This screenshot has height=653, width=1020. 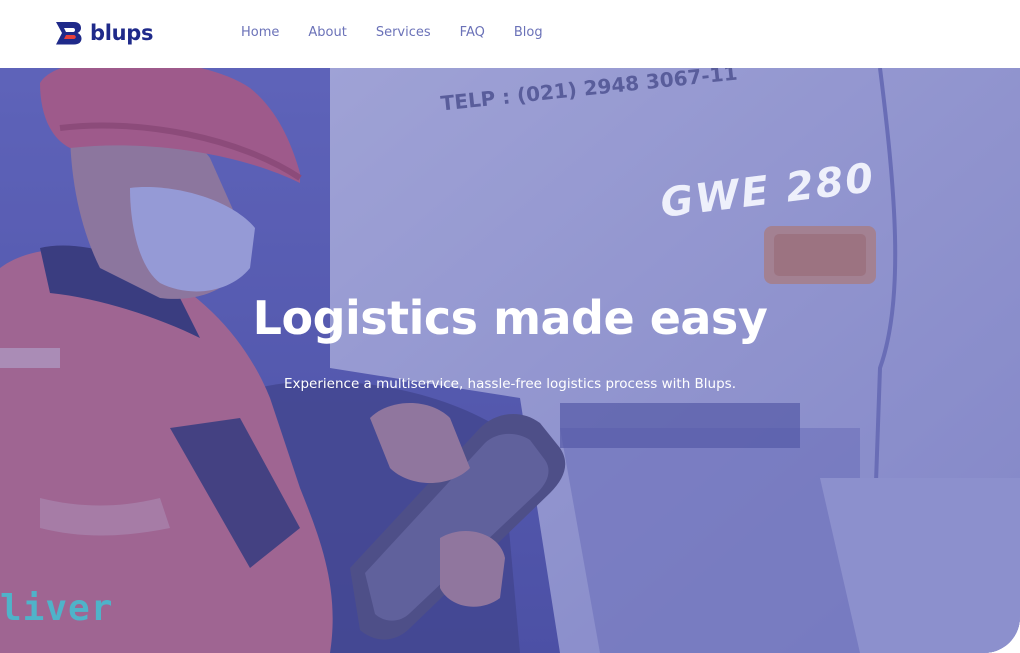 I want to click on brand-logo: blups, so click(x=104, y=33).